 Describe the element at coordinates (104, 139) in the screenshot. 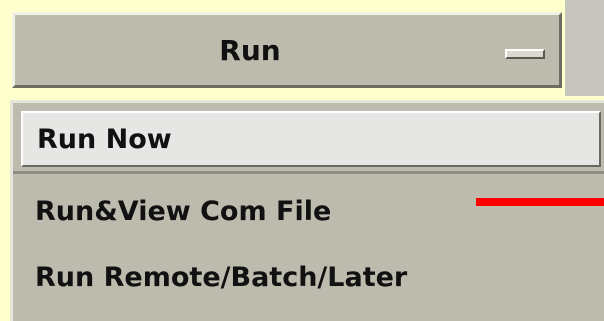

I see `menu-item-label: Run Now` at that location.